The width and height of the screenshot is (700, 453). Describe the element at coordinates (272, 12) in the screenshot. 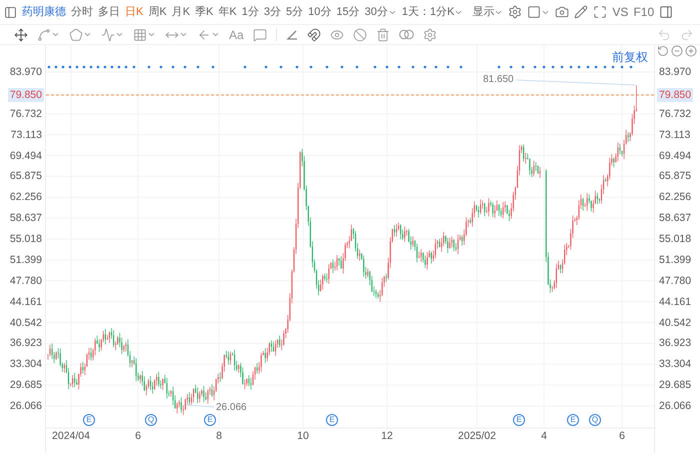

I see `period-tab: 3分` at that location.